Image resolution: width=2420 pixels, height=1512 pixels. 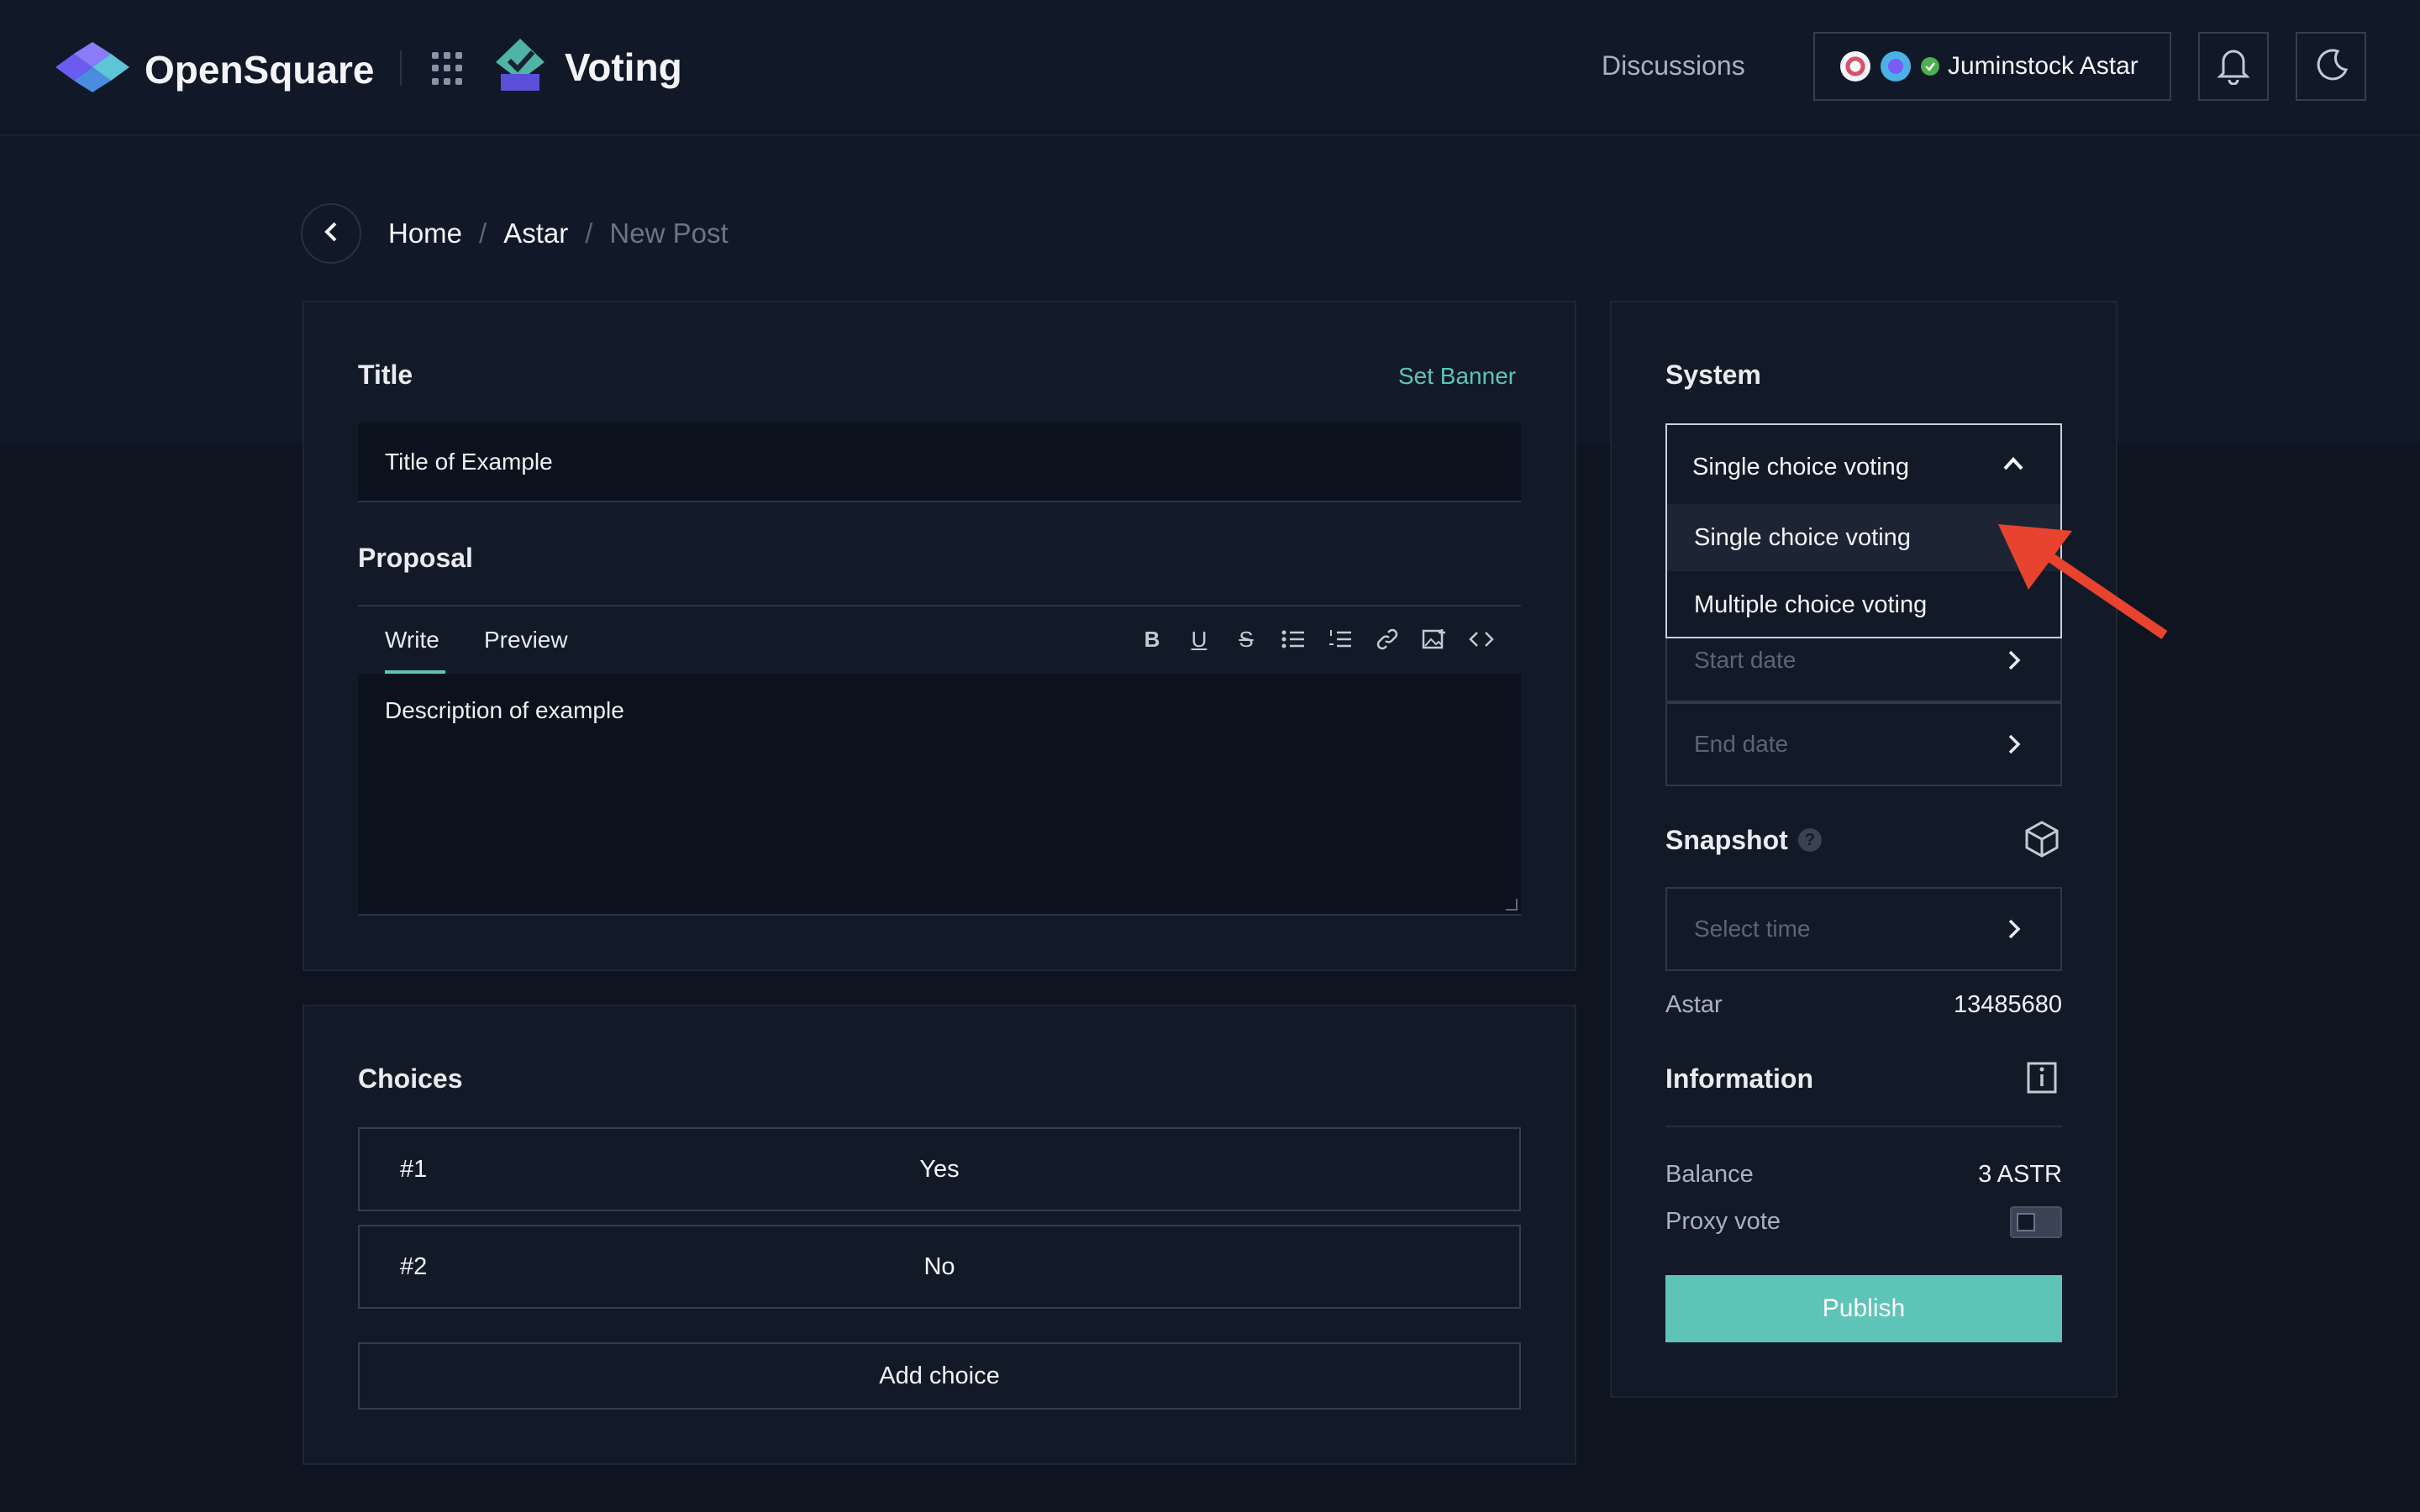 What do you see at coordinates (1674, 65) in the screenshot?
I see `nav-discussions-link: Discussions` at bounding box center [1674, 65].